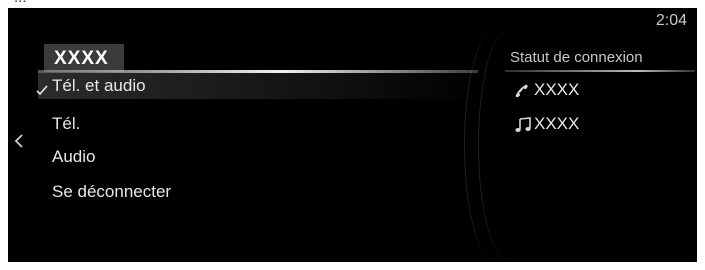 The height and width of the screenshot is (270, 705). Describe the element at coordinates (111, 192) in the screenshot. I see `menu-item-disconnect: Se déconnecter` at that location.